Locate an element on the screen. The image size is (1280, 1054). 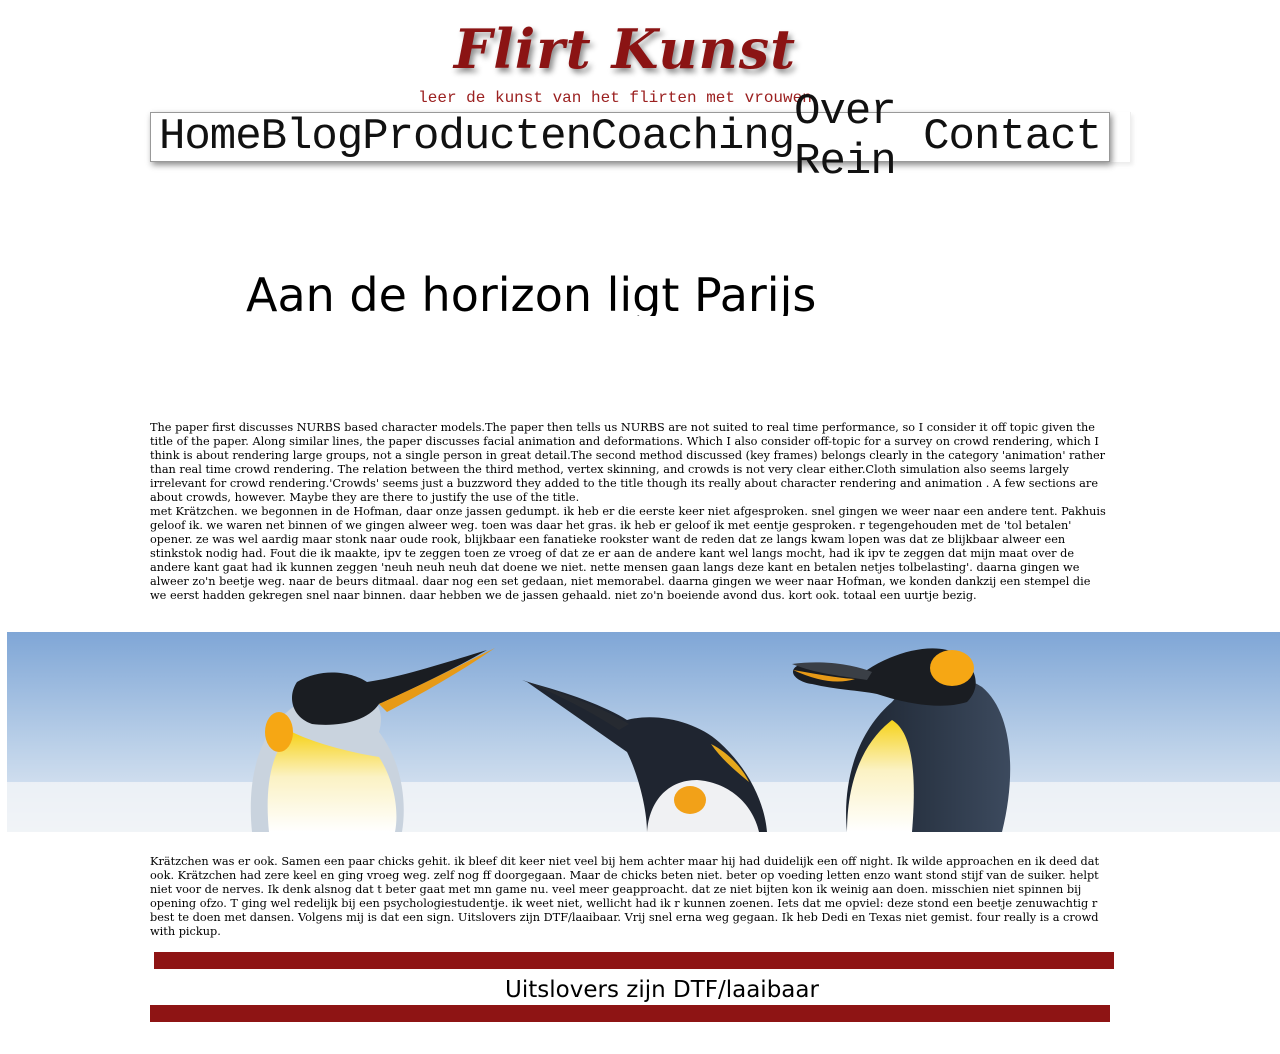
site-title: Flirt Kunst is located at coordinates (625, 49).